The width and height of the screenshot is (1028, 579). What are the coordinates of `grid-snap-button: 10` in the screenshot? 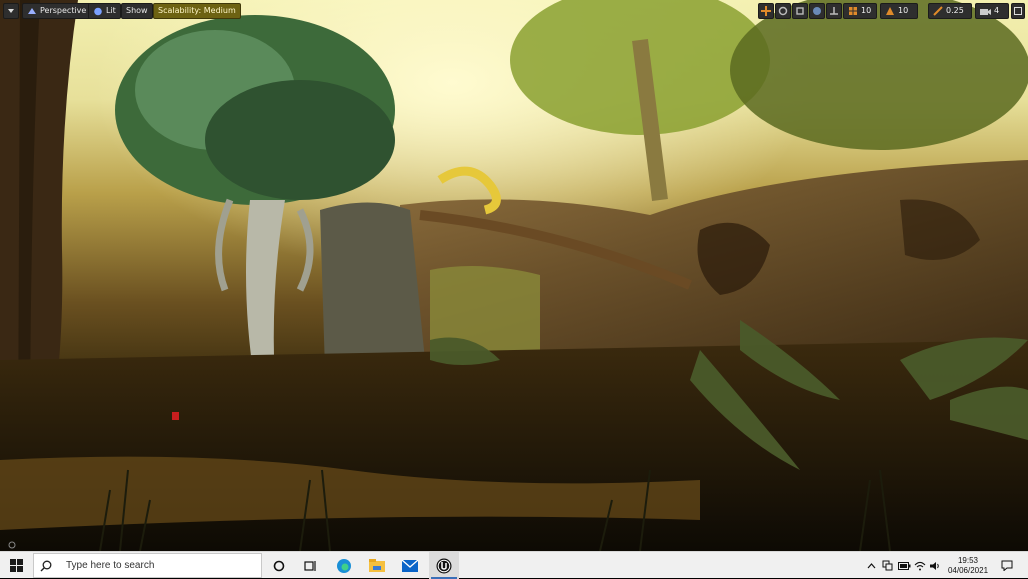 It's located at (860, 11).